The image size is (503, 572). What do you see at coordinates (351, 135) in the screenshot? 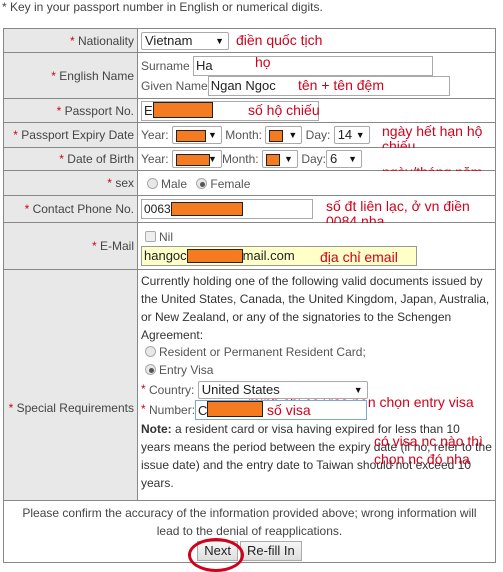
I see `expiry-day-select: 14 ▼` at bounding box center [351, 135].